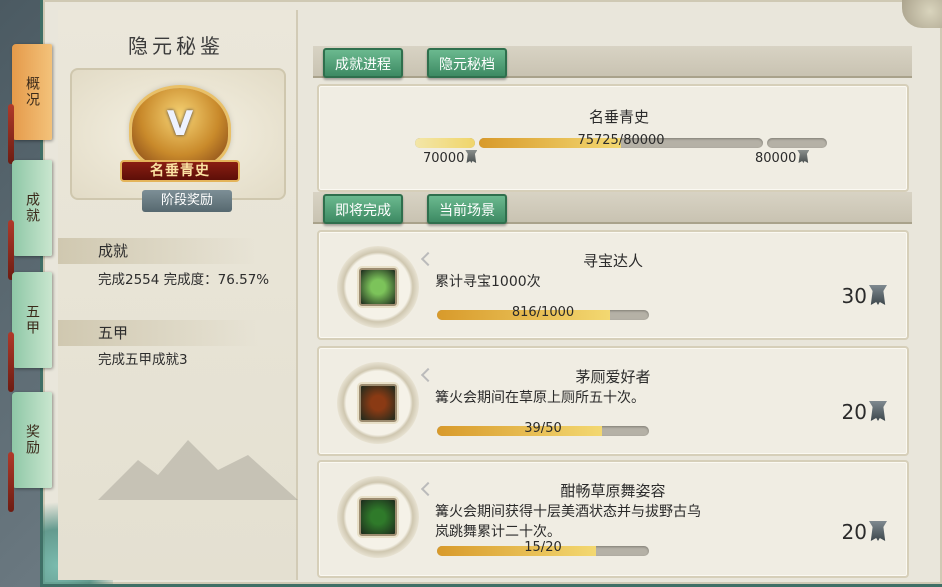 The image size is (942, 587). Describe the element at coordinates (32, 92) in the screenshot. I see `side-tab-label: 概况` at that location.